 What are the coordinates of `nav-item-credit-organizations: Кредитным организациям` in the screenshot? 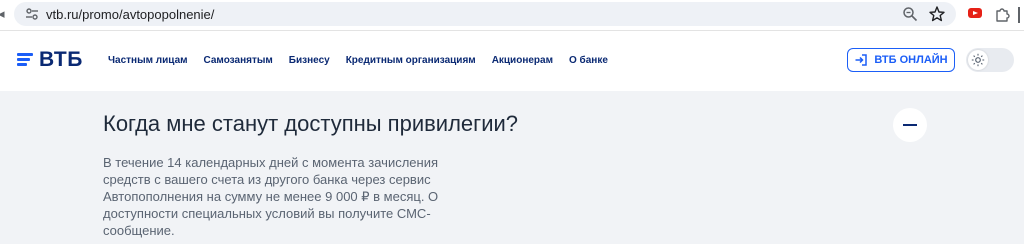 It's located at (411, 60).